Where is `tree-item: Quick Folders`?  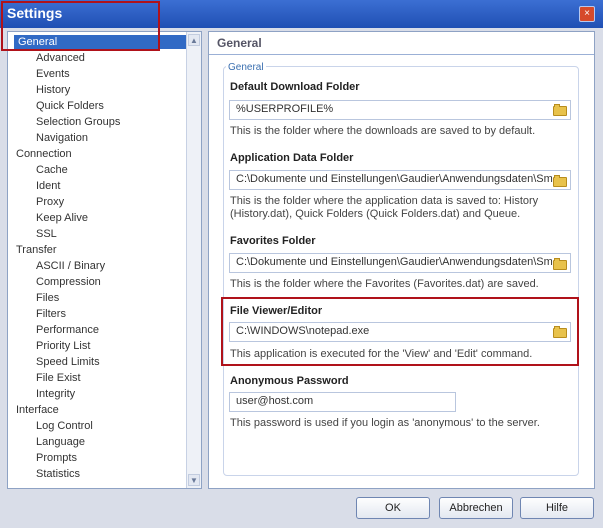
tree-item: Quick Folders is located at coordinates (70, 106).